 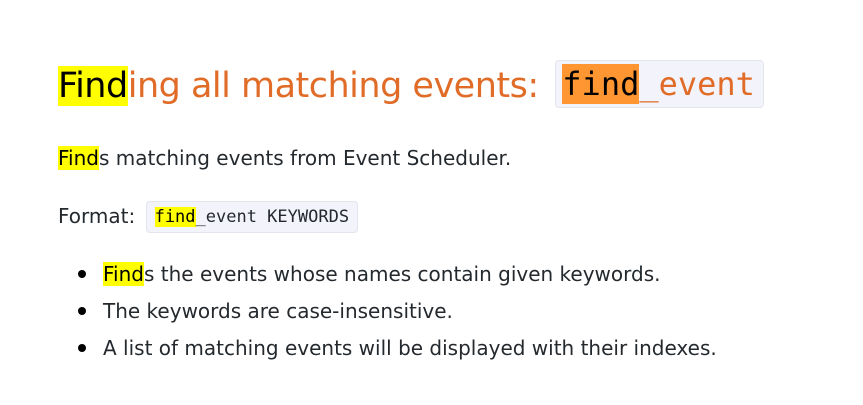 I want to click on paragraph-text: s matching events from Event Scheduler., so click(x=305, y=158).